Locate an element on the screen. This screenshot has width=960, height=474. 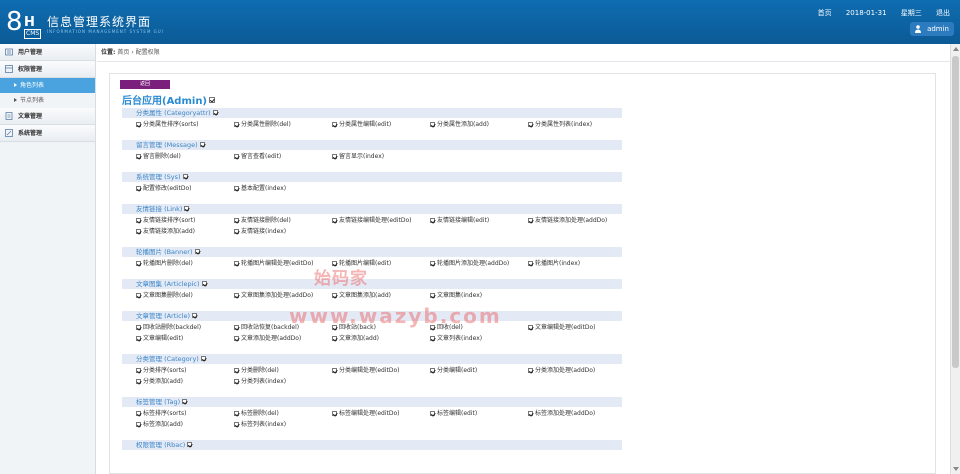
permission-item: 分类属性排序(sorts) is located at coordinates (167, 124).